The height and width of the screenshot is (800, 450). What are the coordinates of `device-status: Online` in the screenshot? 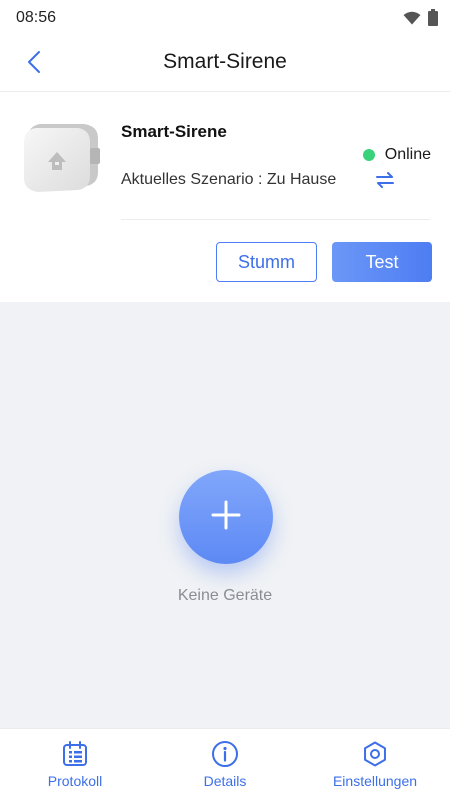 It's located at (396, 155).